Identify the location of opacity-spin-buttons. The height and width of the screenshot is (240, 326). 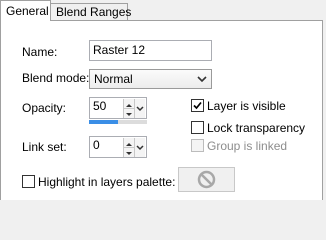
(128, 108).